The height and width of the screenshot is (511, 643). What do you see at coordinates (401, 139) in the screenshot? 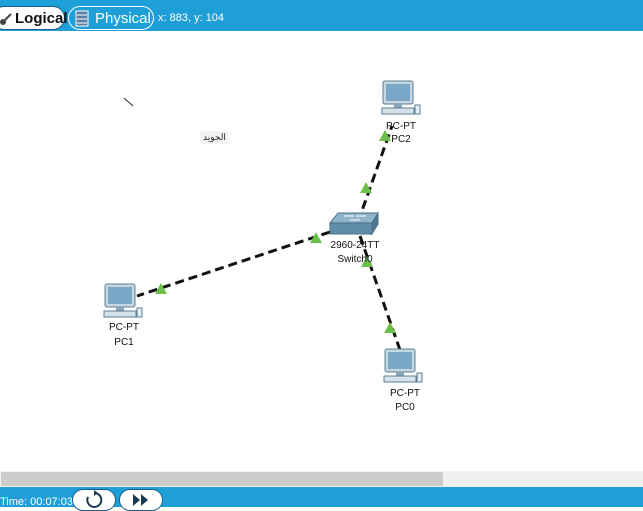
I see `device-name-label: PC2` at bounding box center [401, 139].